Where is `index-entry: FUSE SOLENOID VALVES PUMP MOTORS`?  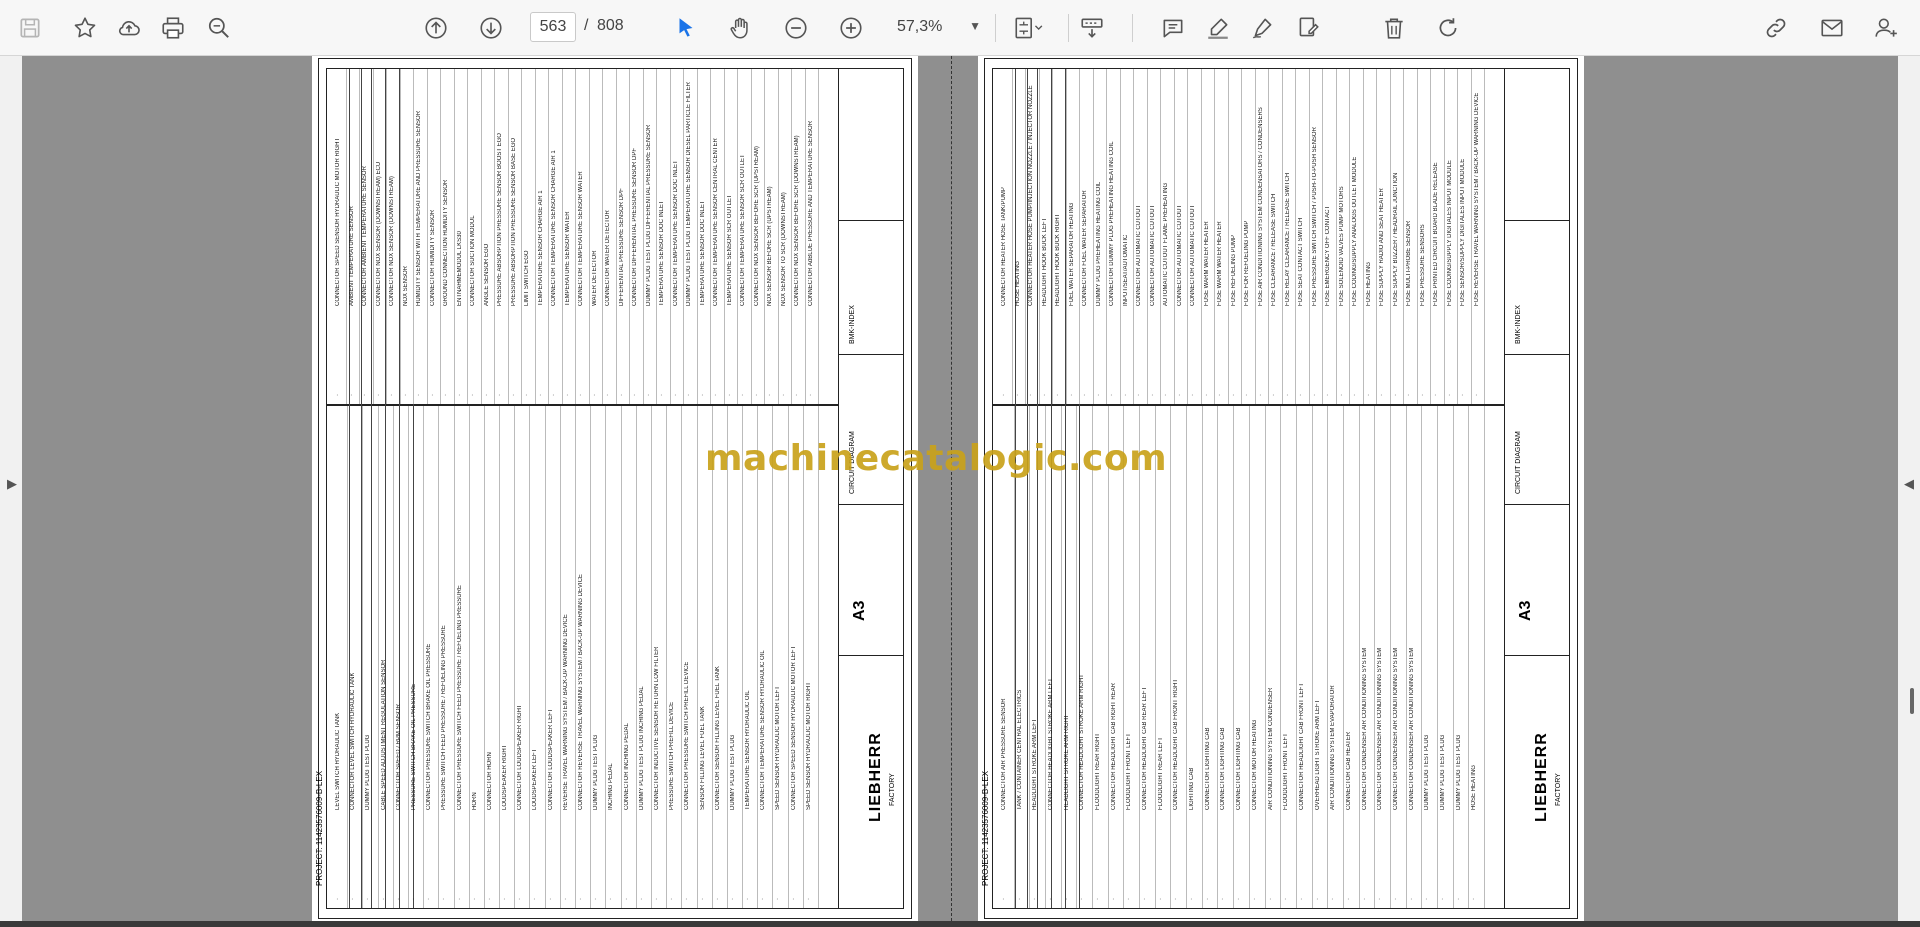 index-entry: FUSE SOLENOID VALVES PUMP MOTORS is located at coordinates (1341, 246).